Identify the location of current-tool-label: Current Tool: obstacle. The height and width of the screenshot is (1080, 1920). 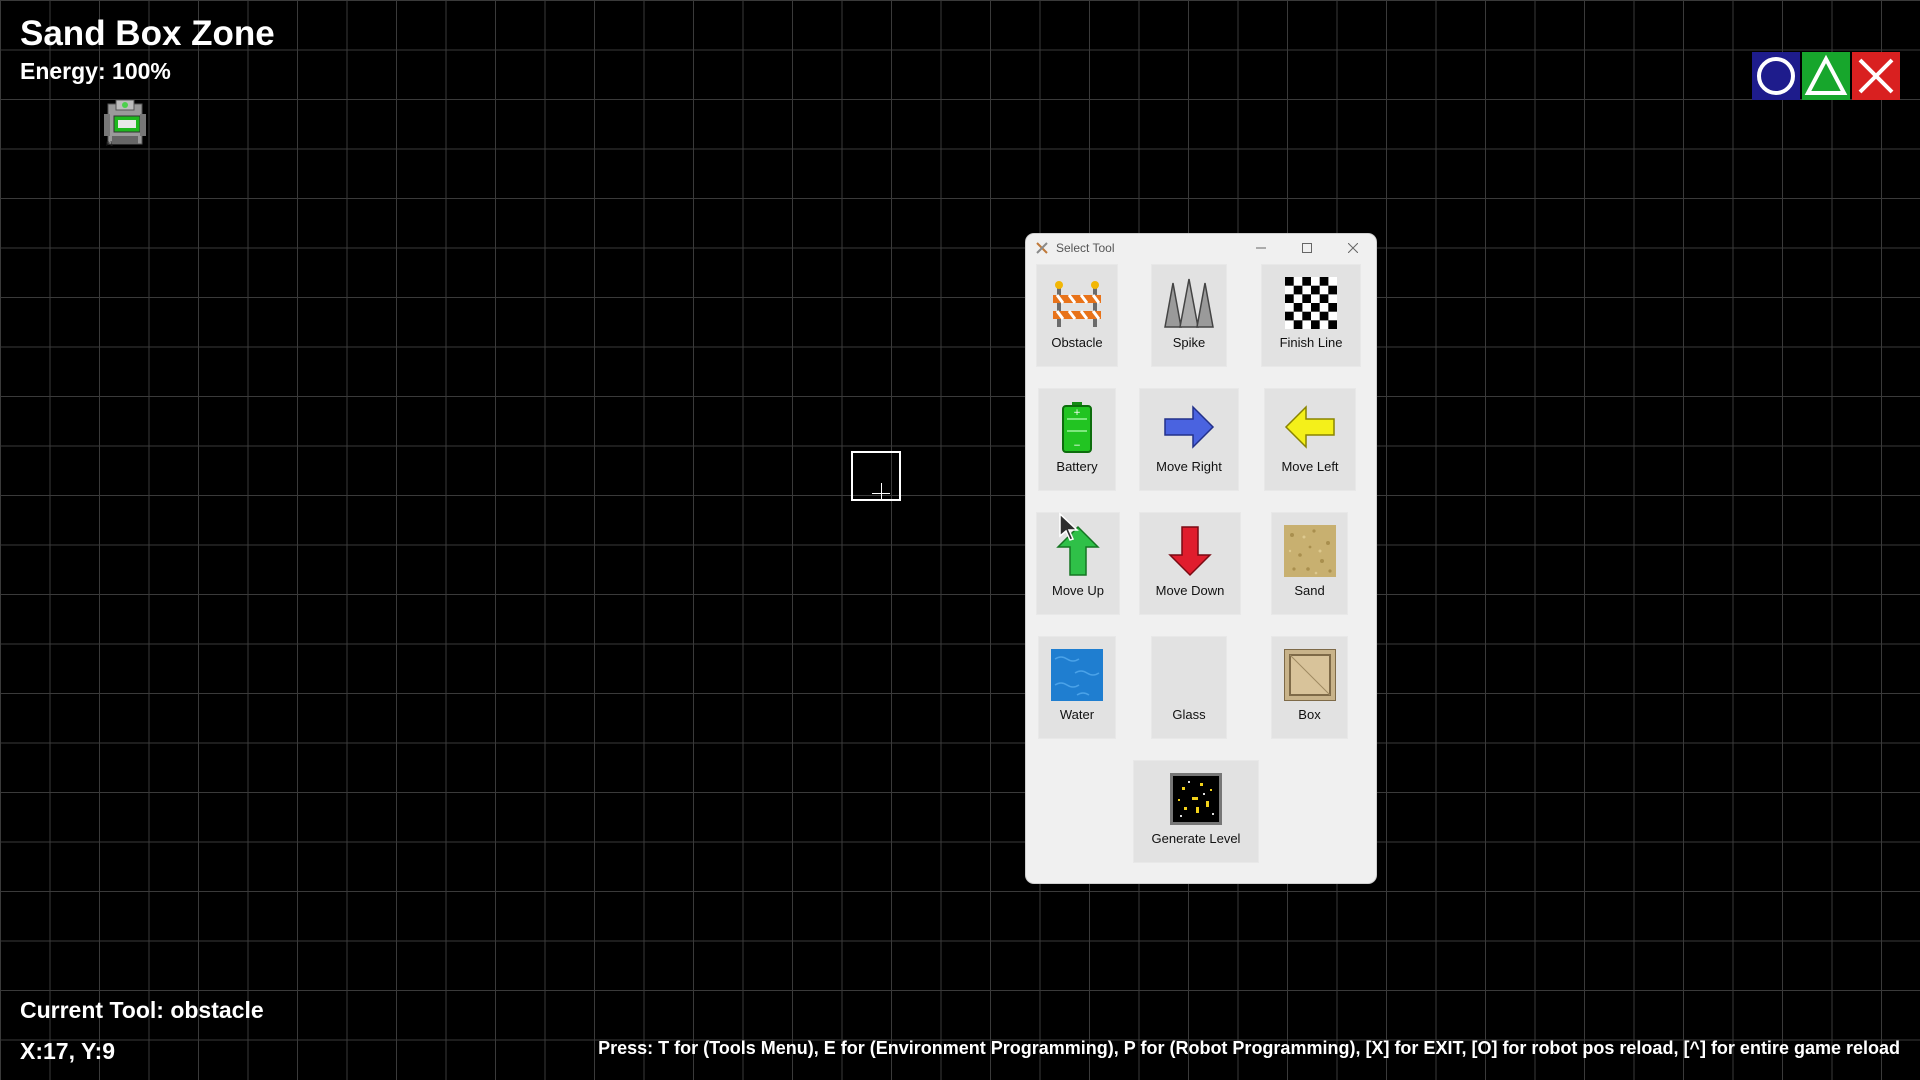
(142, 1010).